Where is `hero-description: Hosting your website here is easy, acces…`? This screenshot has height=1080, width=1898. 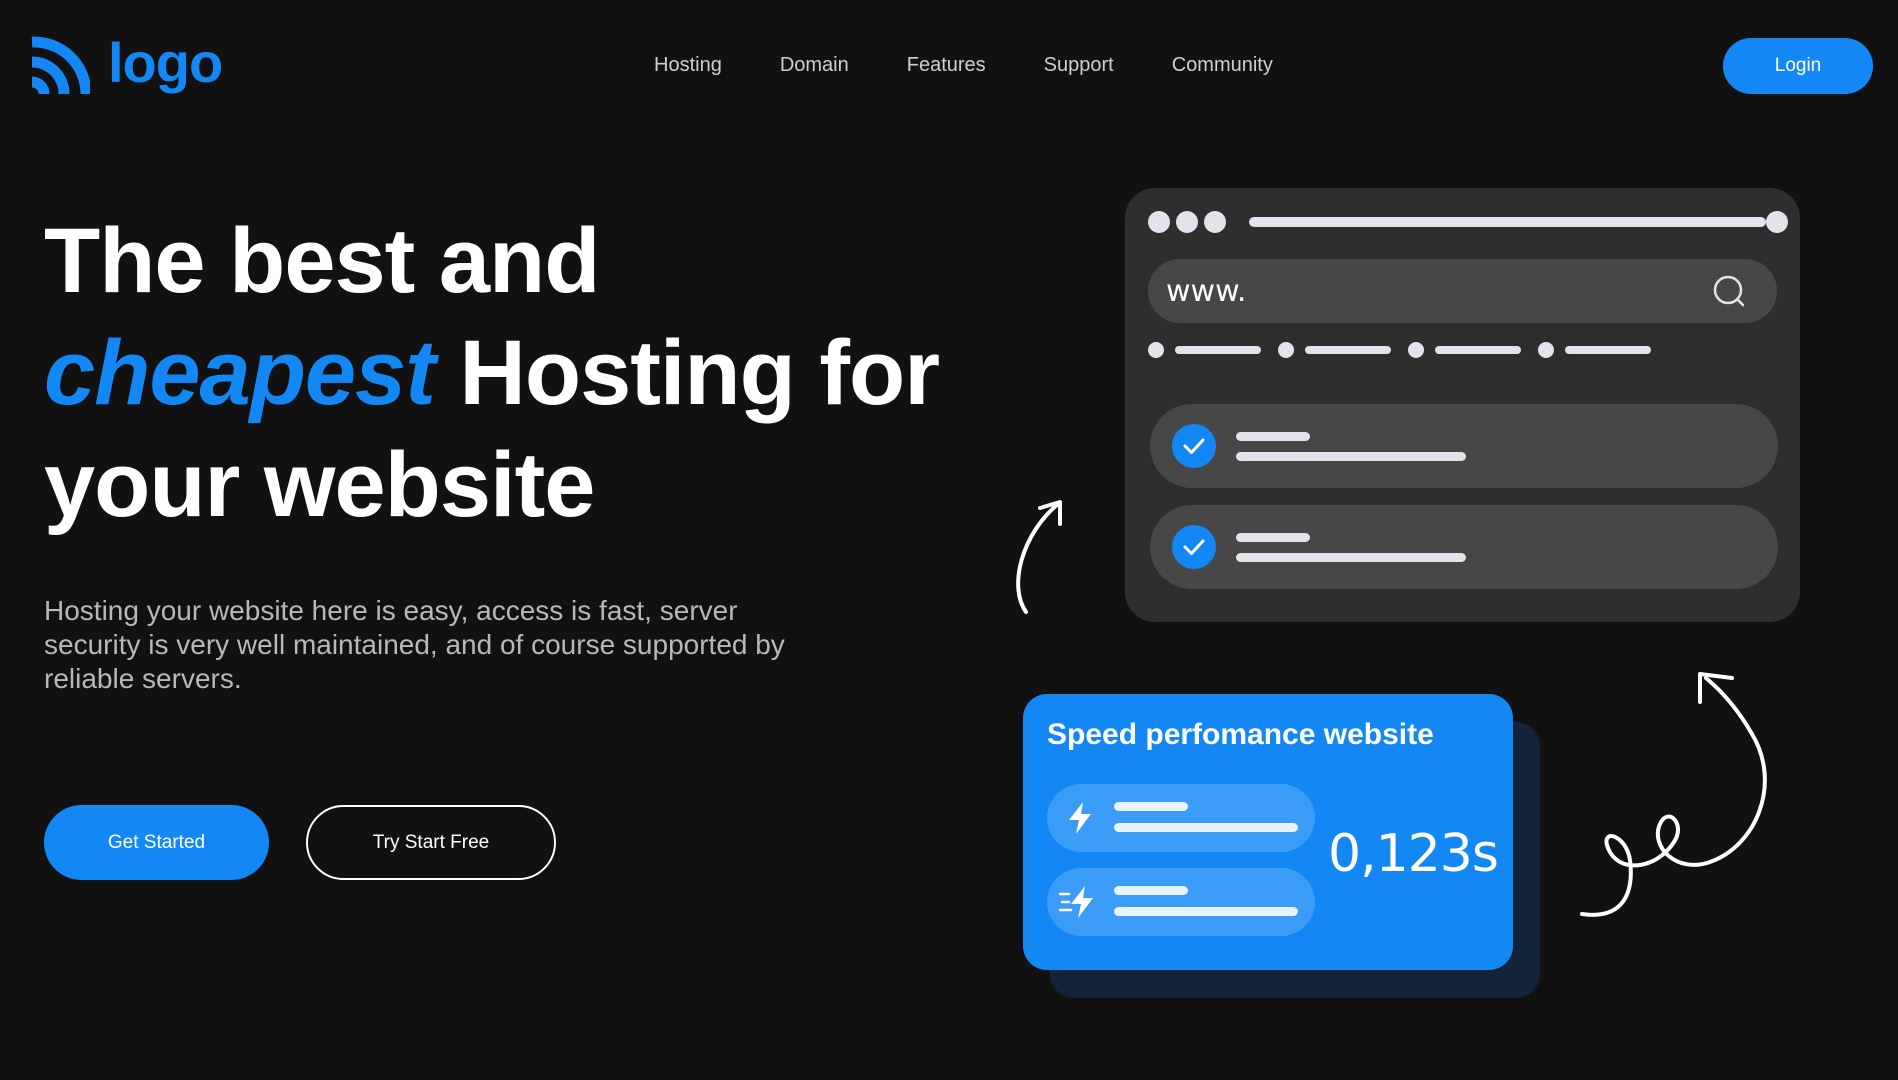 hero-description: Hosting your website here is easy, acces… is located at coordinates (414, 644).